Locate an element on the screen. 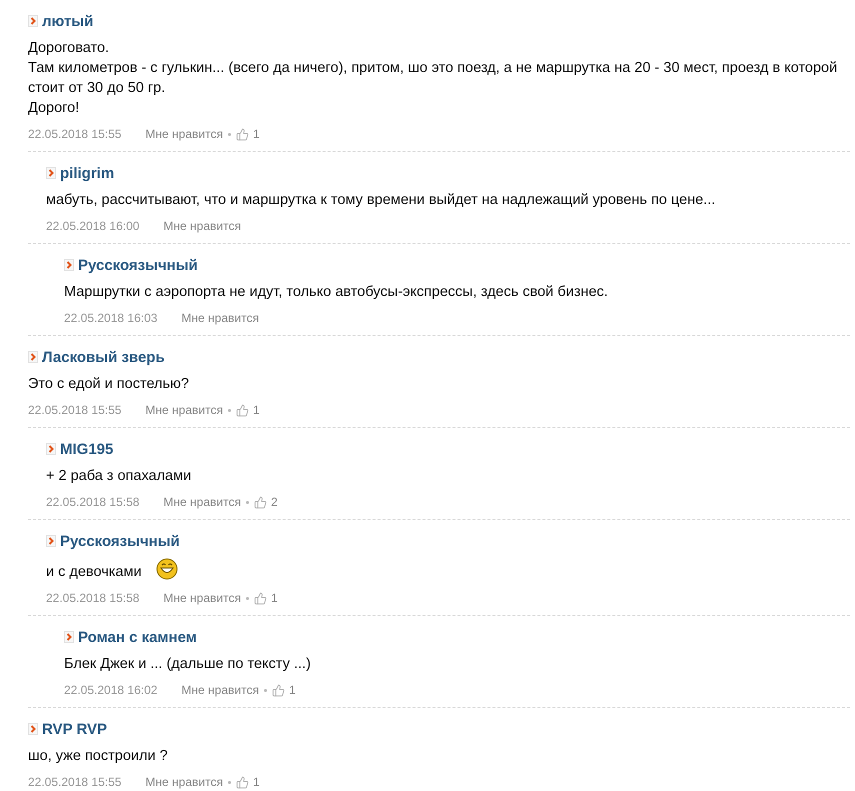  comment-date: 22.05.2018 16:03 is located at coordinates (111, 318).